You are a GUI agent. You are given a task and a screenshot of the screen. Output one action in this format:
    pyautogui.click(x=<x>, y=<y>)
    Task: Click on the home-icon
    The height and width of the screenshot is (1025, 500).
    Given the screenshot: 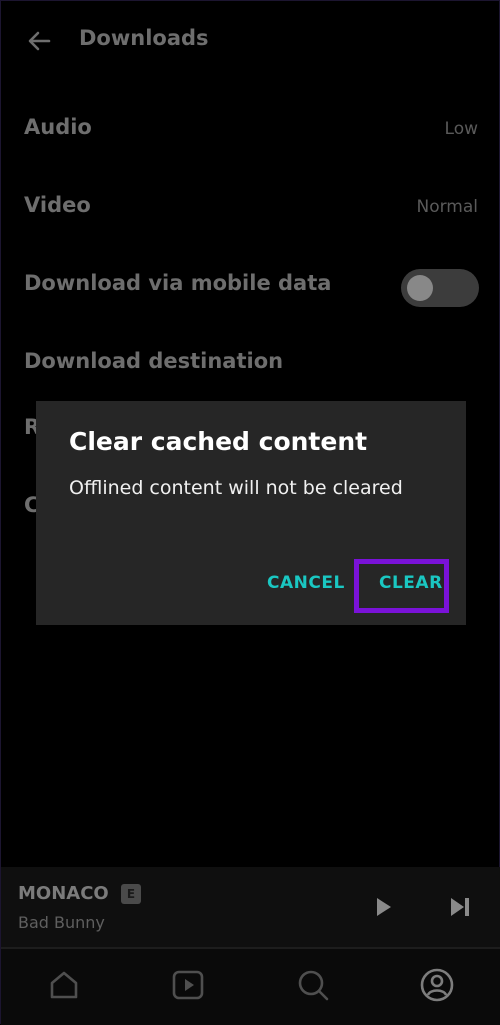 What is the action you would take?
    pyautogui.click(x=64, y=985)
    